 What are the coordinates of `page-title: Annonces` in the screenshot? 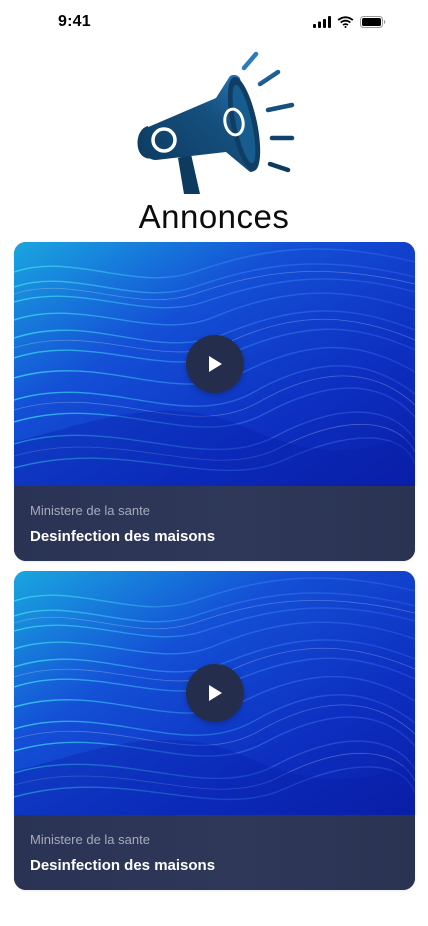 It's located at (214, 216).